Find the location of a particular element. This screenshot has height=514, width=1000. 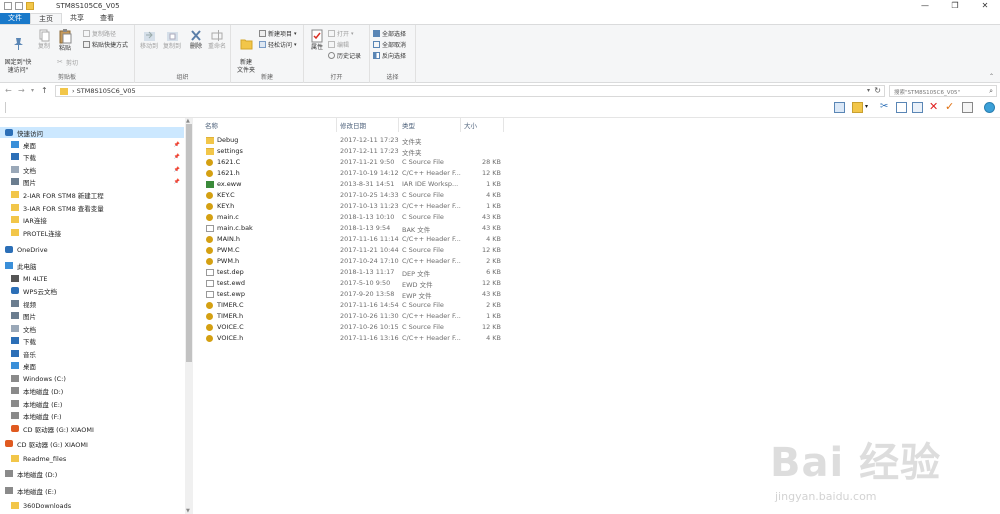

nav-item: 下载 is located at coordinates (92, 340).